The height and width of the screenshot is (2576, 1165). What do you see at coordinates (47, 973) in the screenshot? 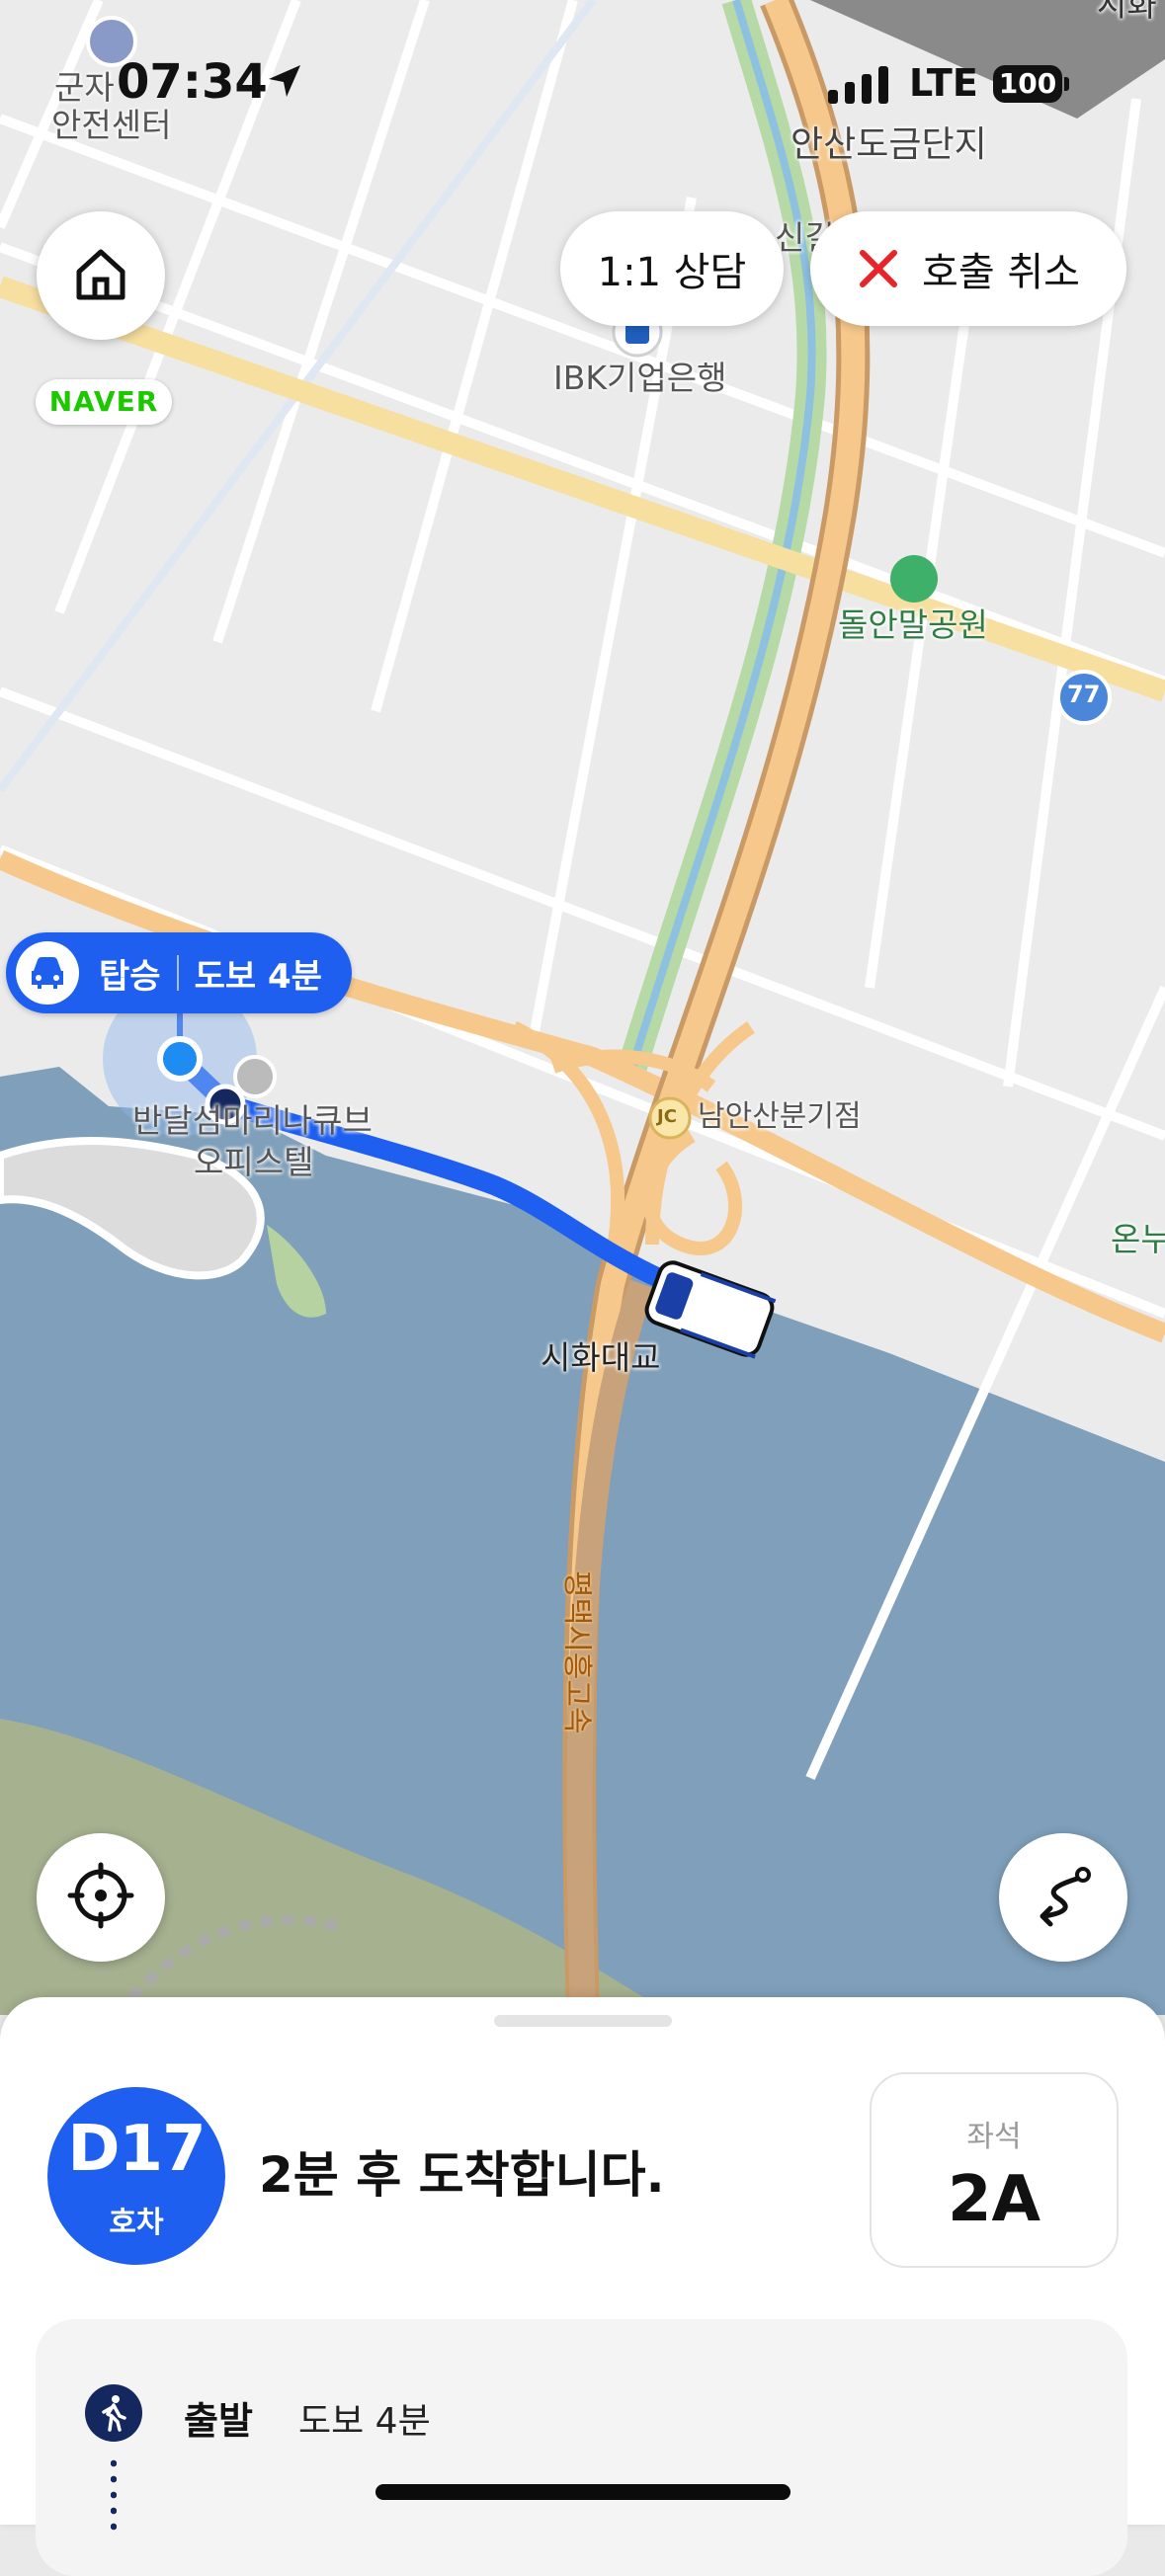
I see `car-icon` at bounding box center [47, 973].